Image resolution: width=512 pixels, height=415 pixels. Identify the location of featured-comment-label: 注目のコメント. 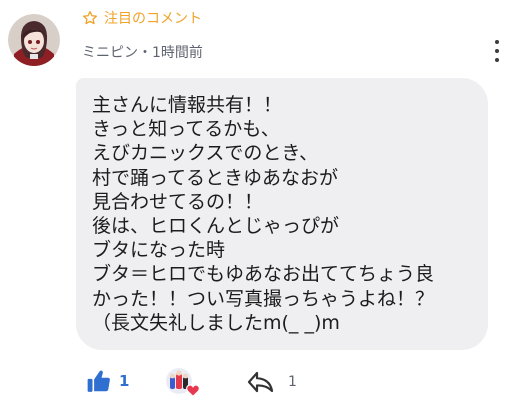
(142, 18).